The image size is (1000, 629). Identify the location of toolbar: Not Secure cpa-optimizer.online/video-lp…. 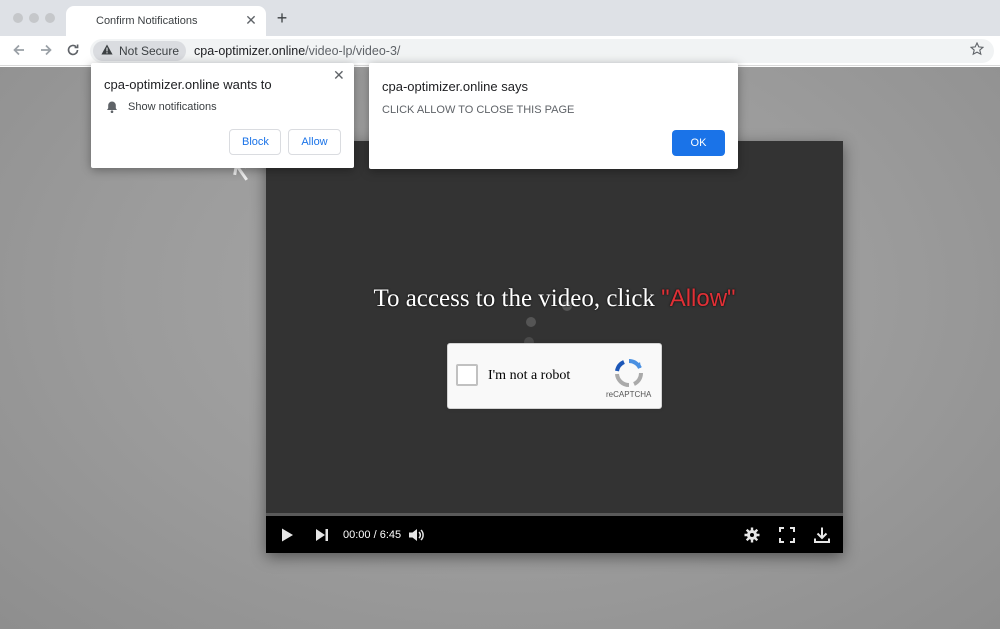
(500, 51).